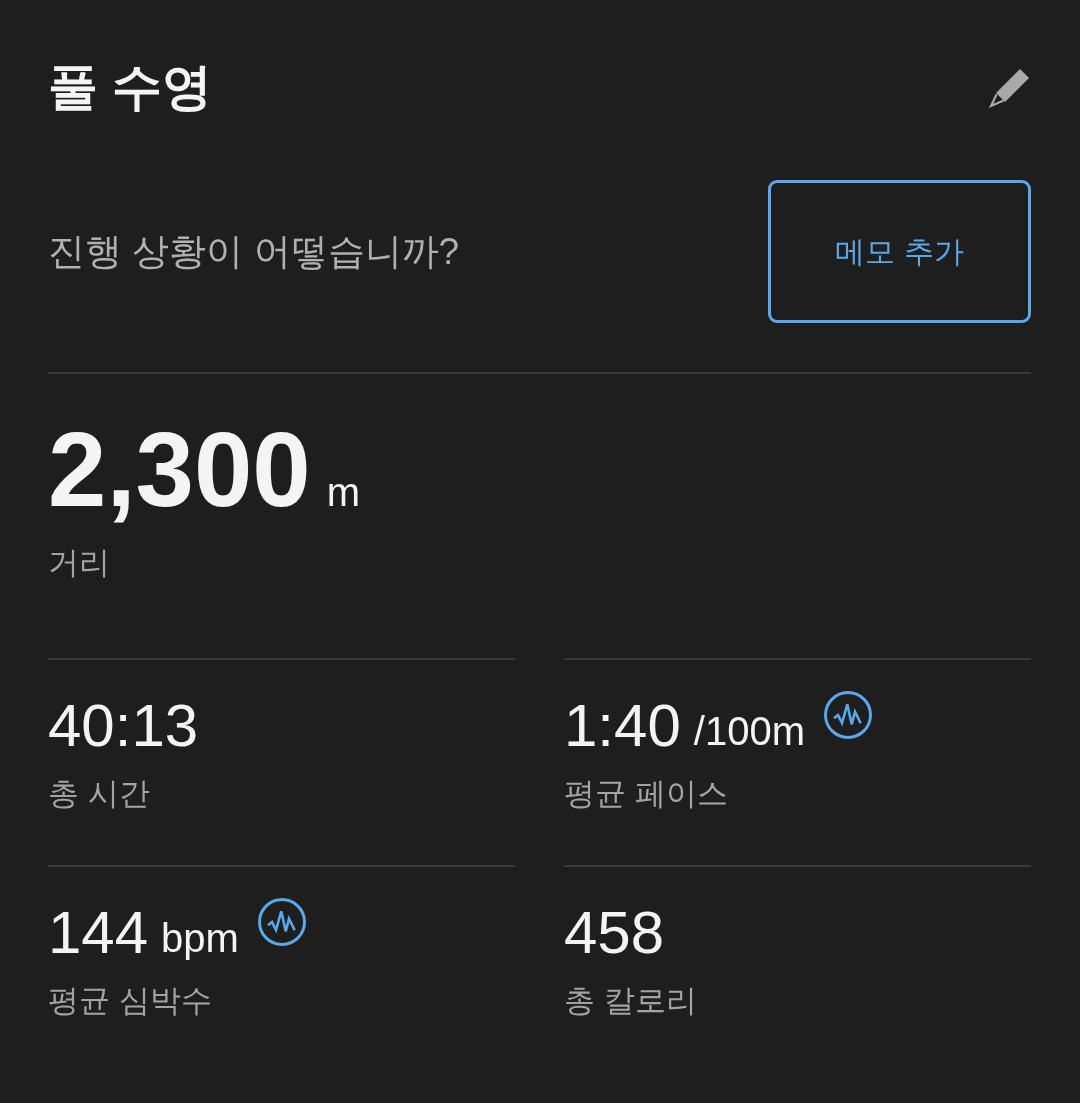  Describe the element at coordinates (98, 933) in the screenshot. I see `stat-value: 144` at that location.